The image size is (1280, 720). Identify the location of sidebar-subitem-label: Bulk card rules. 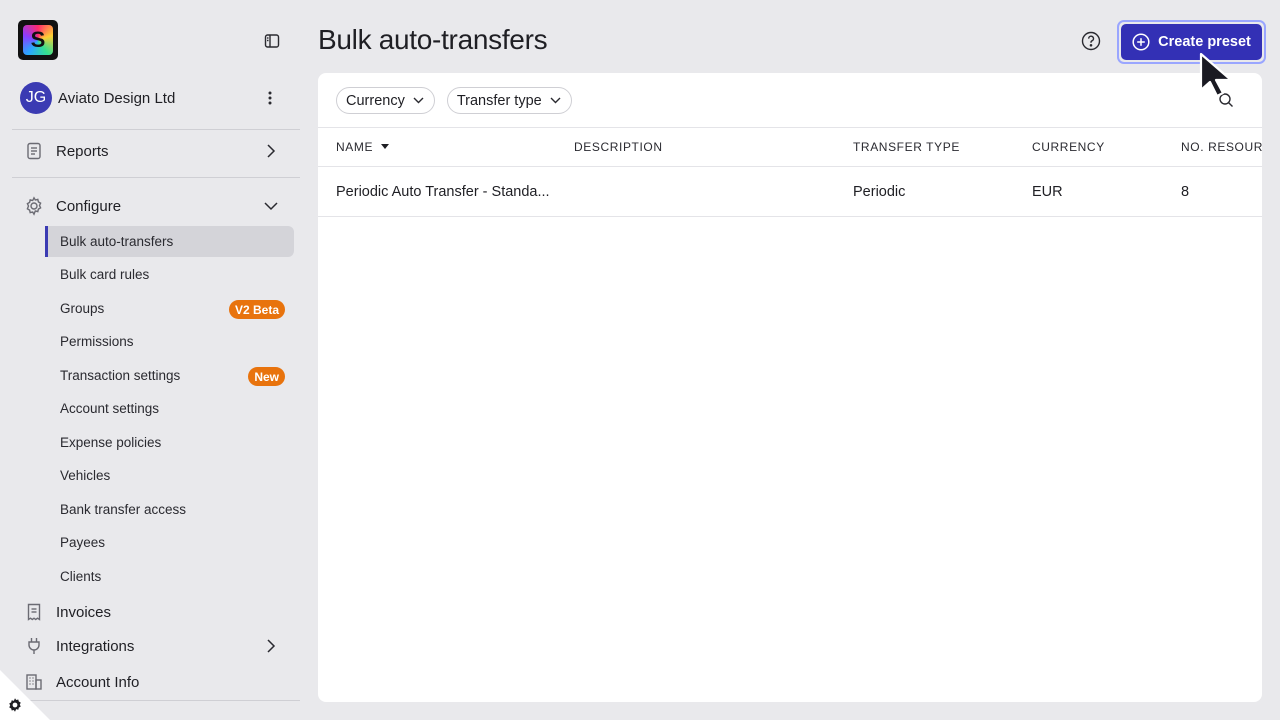
(105, 274).